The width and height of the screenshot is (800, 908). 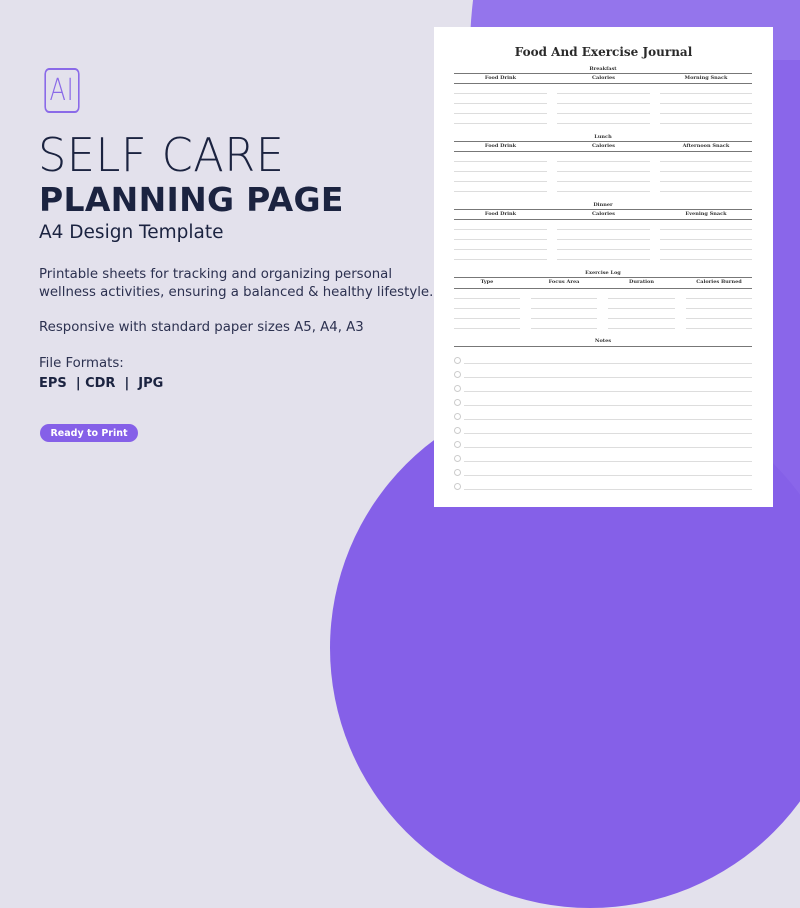 What do you see at coordinates (564, 282) in the screenshot?
I see `column-header: Focus Area` at bounding box center [564, 282].